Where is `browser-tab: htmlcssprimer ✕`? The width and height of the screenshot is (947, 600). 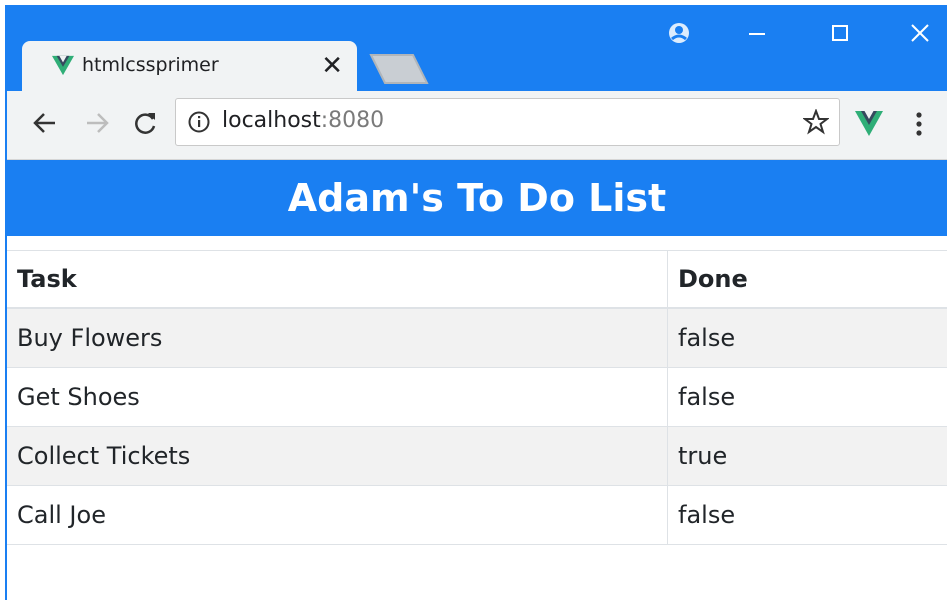
browser-tab: htmlcssprimer ✕ is located at coordinates (189, 67).